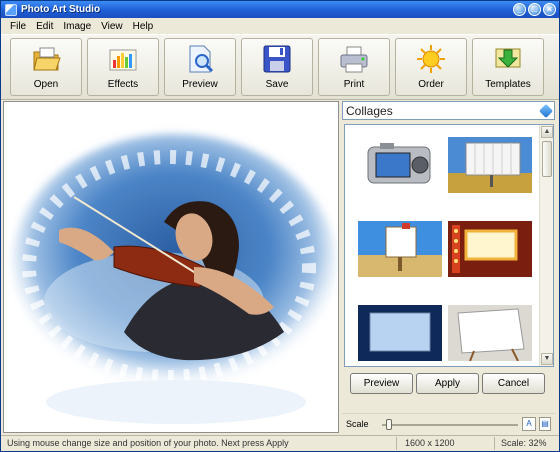 This screenshot has width=560, height=452. Describe the element at coordinates (354, 59) in the screenshot. I see `printer-icon` at that location.